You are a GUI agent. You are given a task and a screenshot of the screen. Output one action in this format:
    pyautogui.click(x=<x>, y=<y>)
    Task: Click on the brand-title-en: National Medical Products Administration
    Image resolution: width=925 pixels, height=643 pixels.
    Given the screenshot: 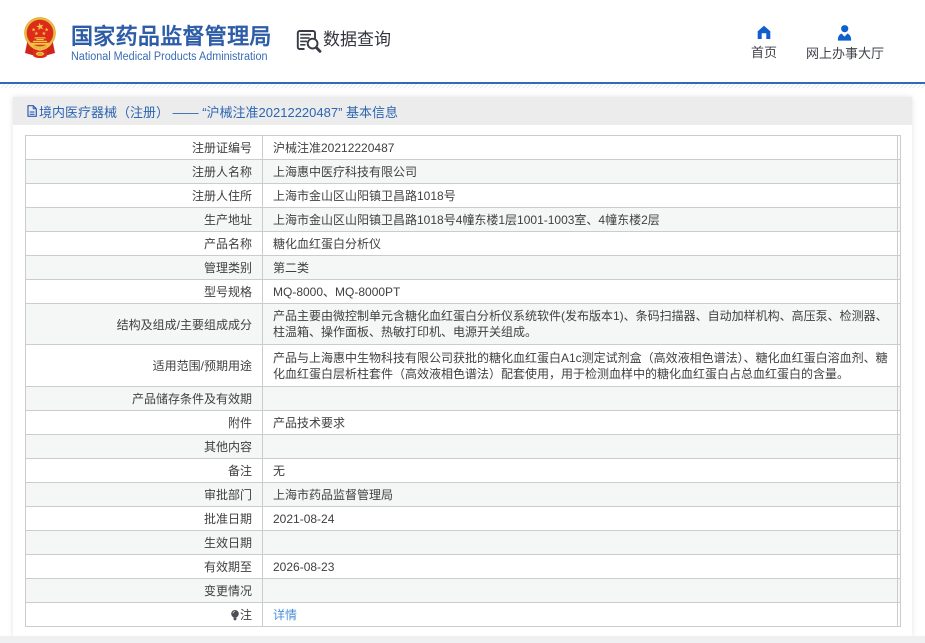 What is the action you would take?
    pyautogui.click(x=169, y=57)
    